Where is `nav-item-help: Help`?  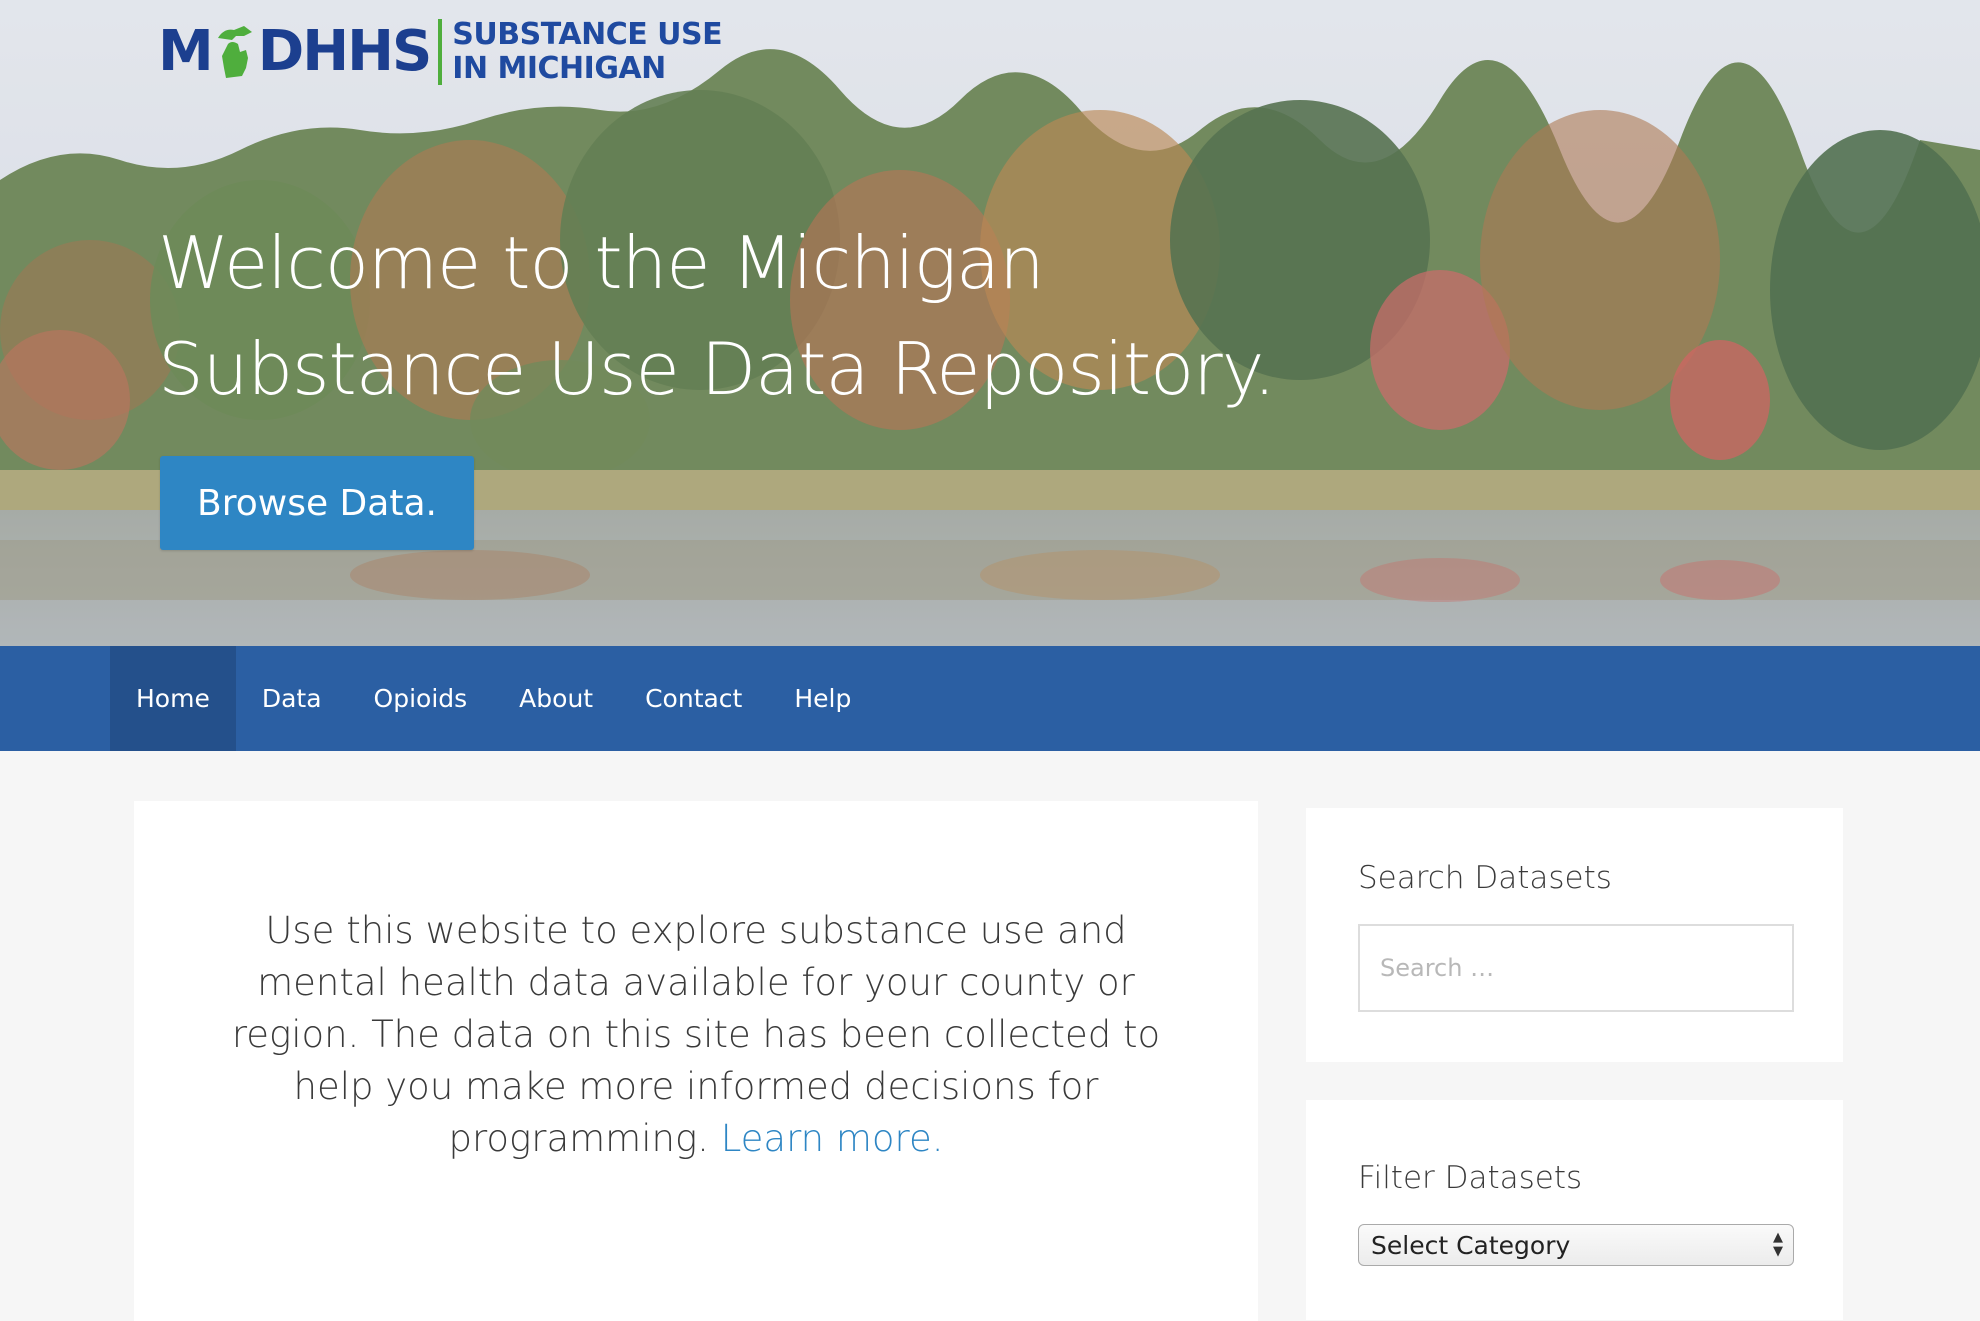 nav-item-help: Help is located at coordinates (822, 698).